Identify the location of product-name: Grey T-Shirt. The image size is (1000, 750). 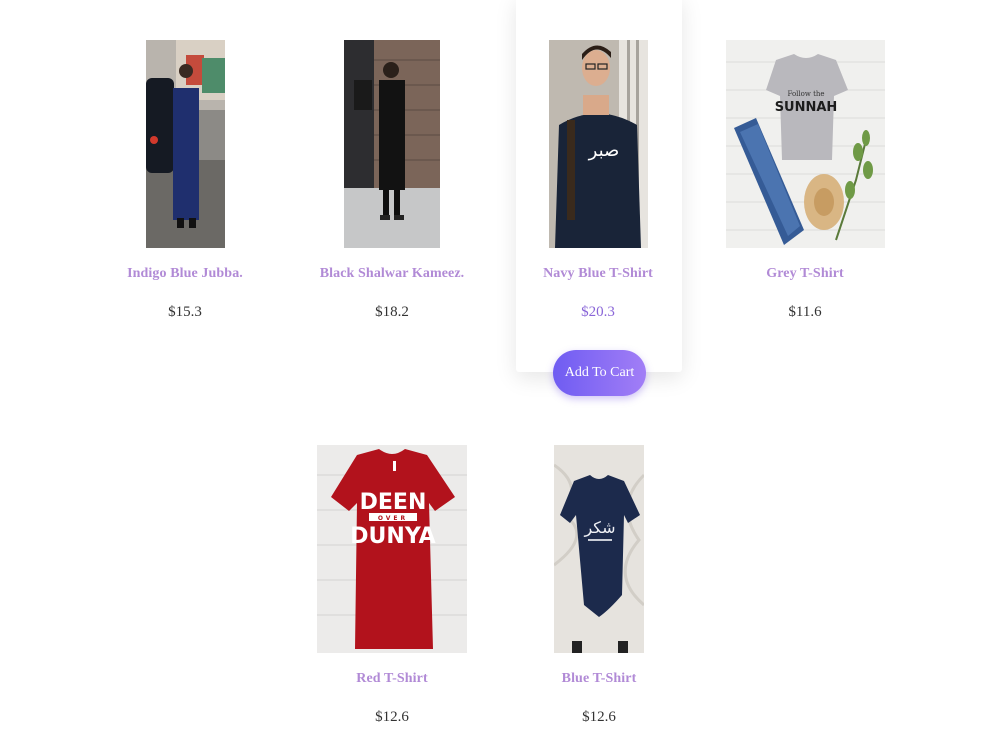
(805, 274).